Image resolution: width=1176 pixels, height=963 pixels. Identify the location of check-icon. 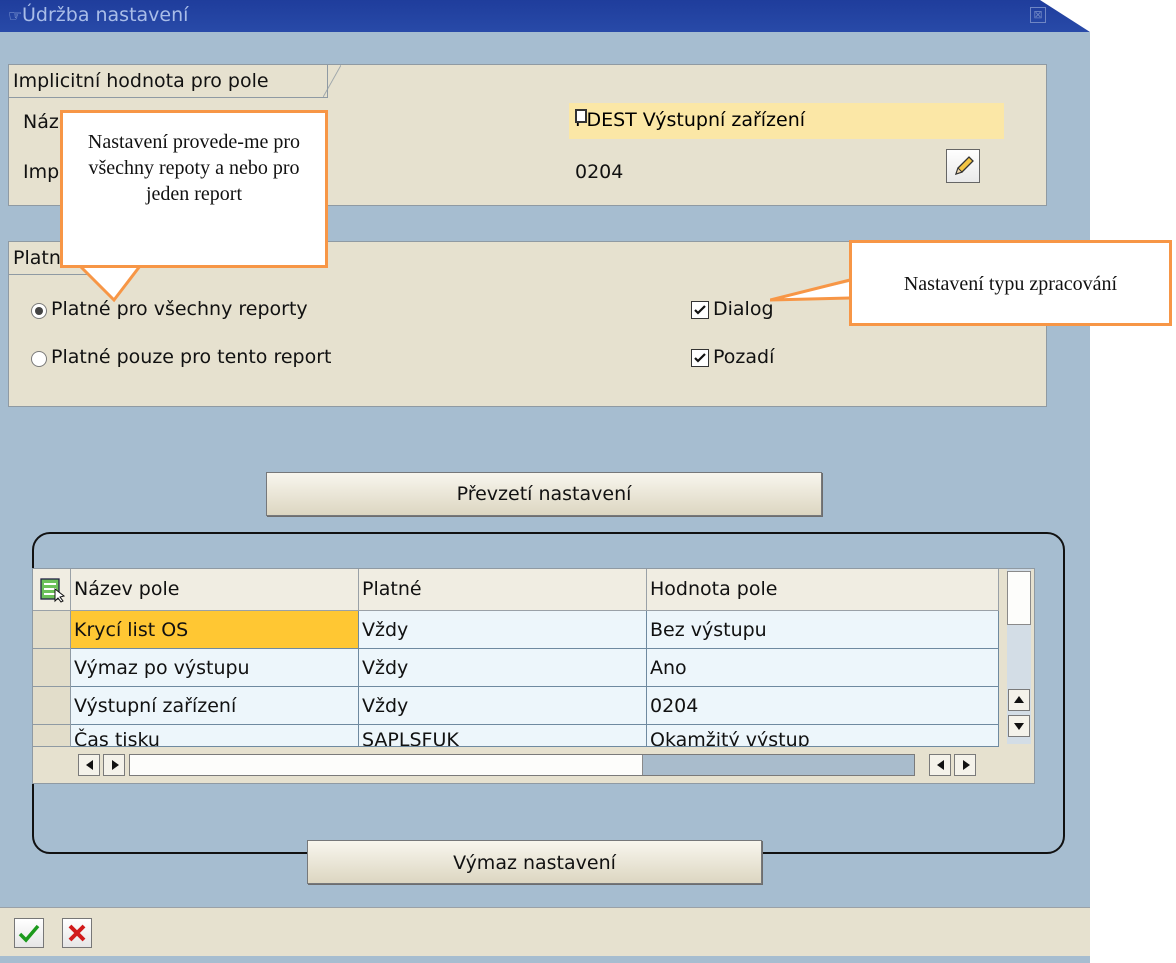
(29, 933).